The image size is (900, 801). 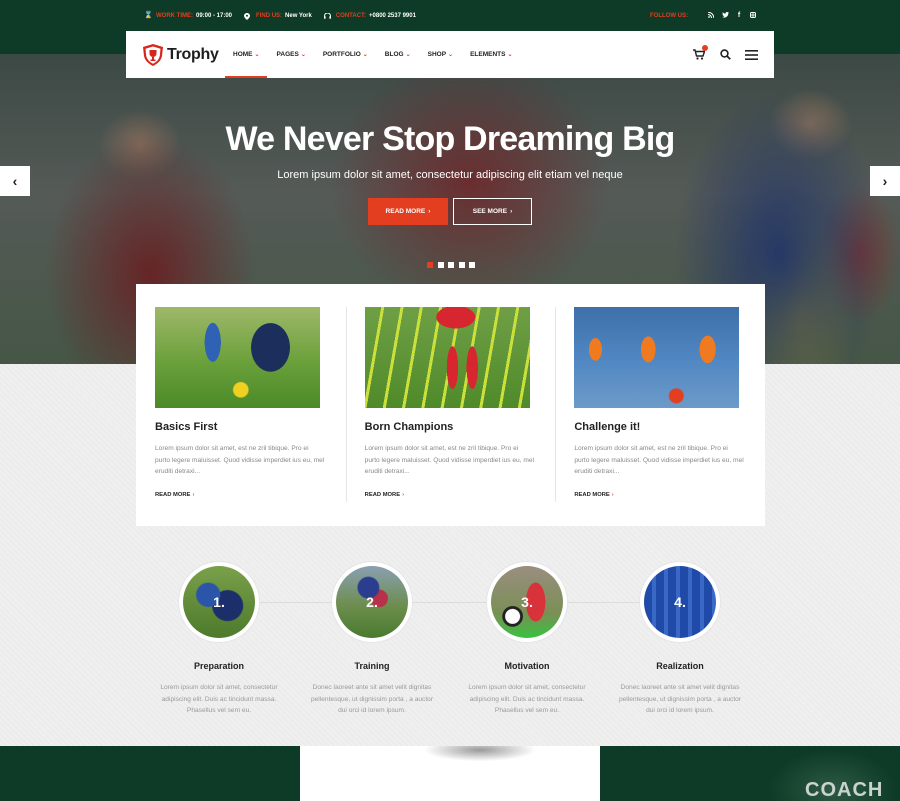 What do you see at coordinates (327, 15) in the screenshot?
I see `headset-icon` at bounding box center [327, 15].